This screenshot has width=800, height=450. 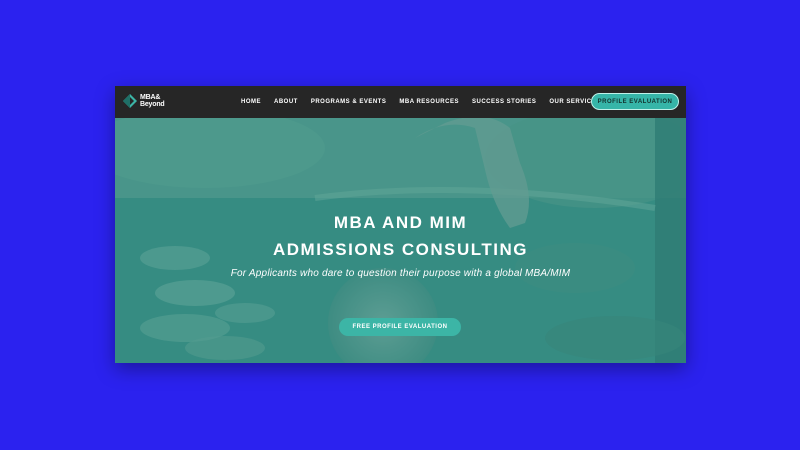 What do you see at coordinates (286, 102) in the screenshot?
I see `nav-item-about: ABOUT` at bounding box center [286, 102].